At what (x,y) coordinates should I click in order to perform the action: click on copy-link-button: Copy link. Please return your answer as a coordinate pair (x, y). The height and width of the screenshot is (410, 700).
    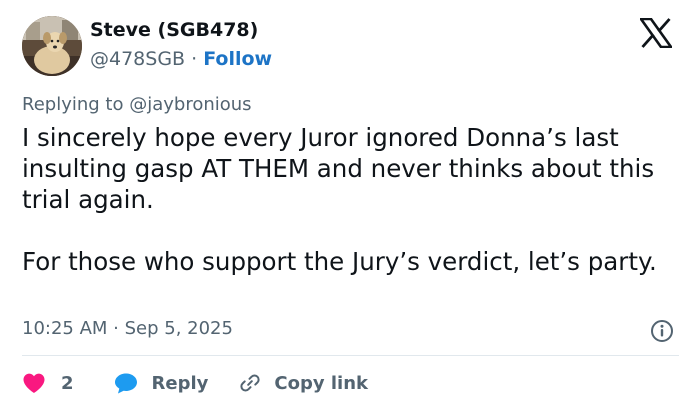
    Looking at the image, I should click on (303, 383).